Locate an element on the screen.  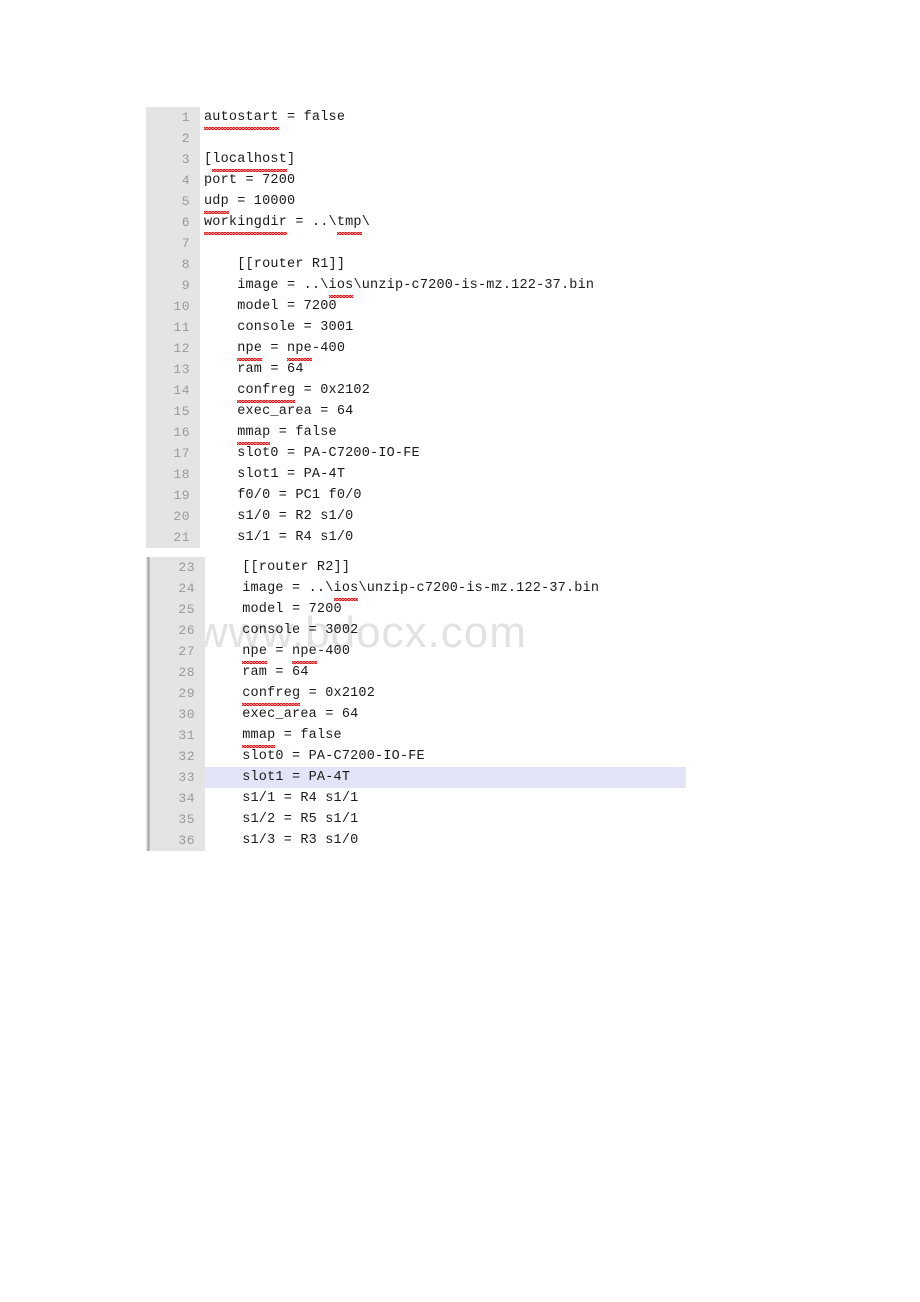
code-row: 27 npe = npe-400 is located at coordinates (416, 652).